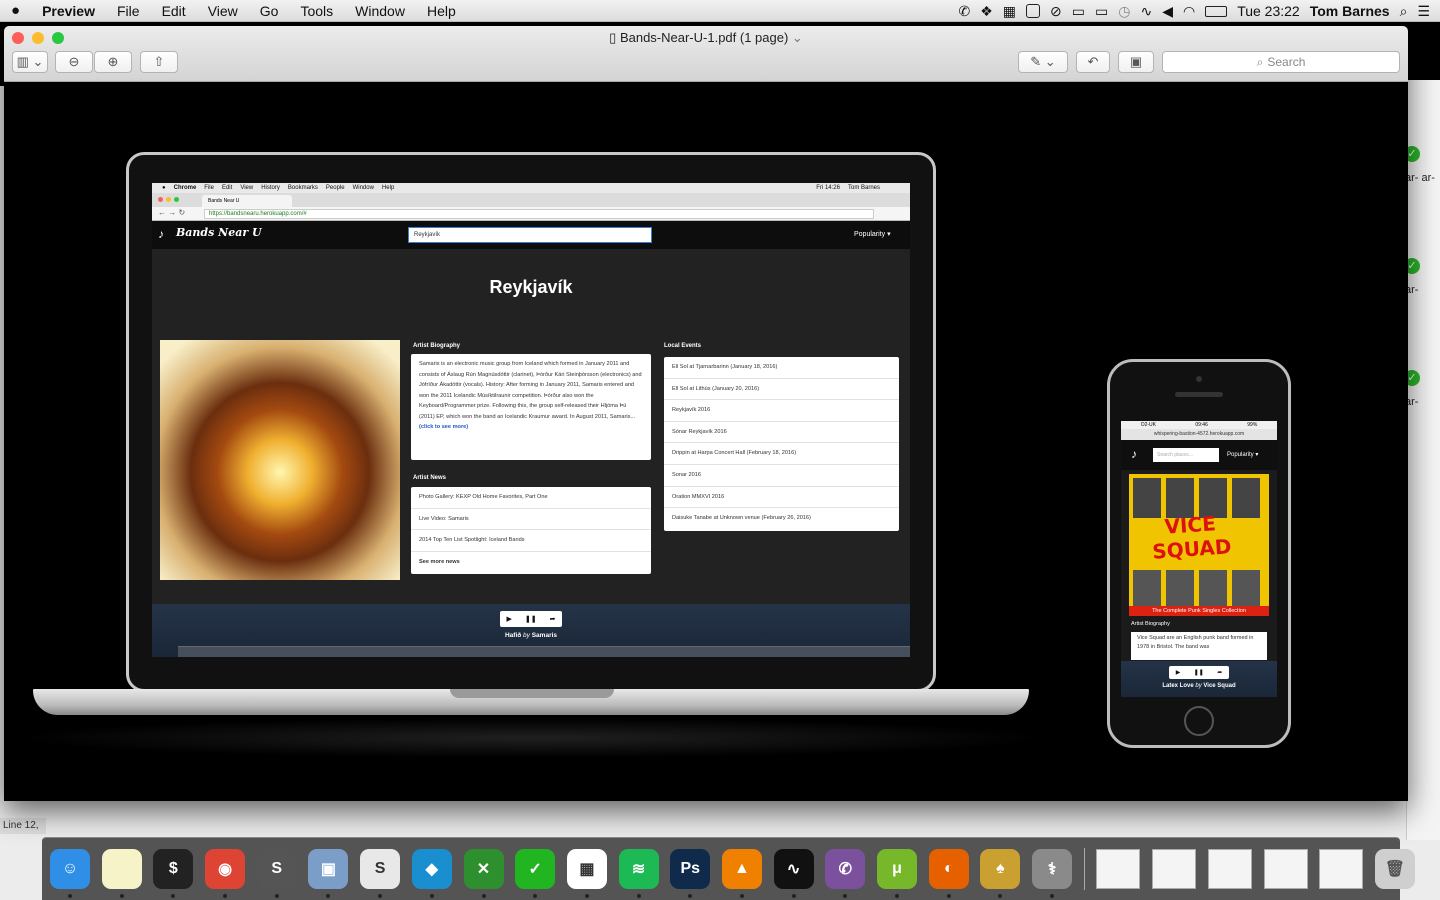 This screenshot has height=900, width=1440. I want to click on dock-sublime-text-icon: S, so click(276, 873).